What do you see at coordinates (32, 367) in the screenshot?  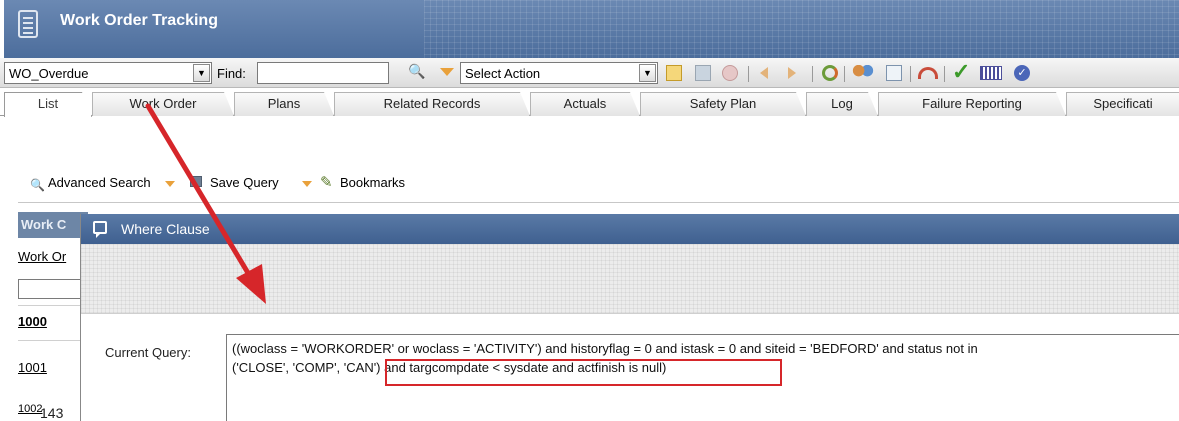 I see `table-row: 1001` at bounding box center [32, 367].